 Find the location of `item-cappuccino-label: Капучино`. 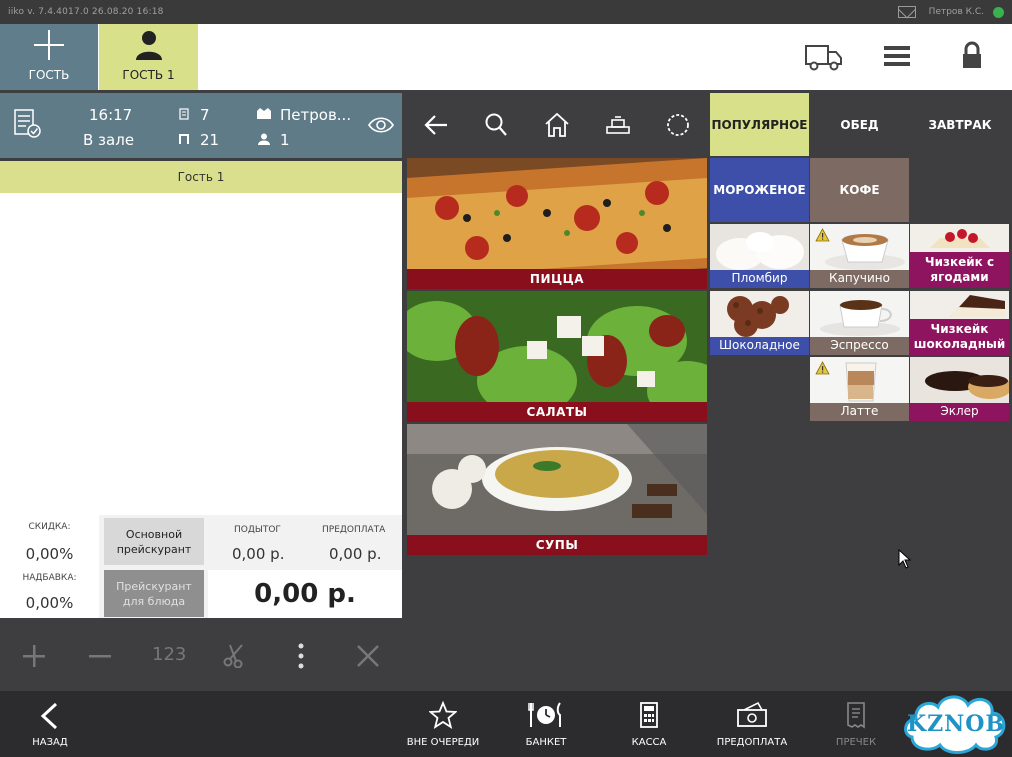

item-cappuccino-label: Капучино is located at coordinates (859, 278).